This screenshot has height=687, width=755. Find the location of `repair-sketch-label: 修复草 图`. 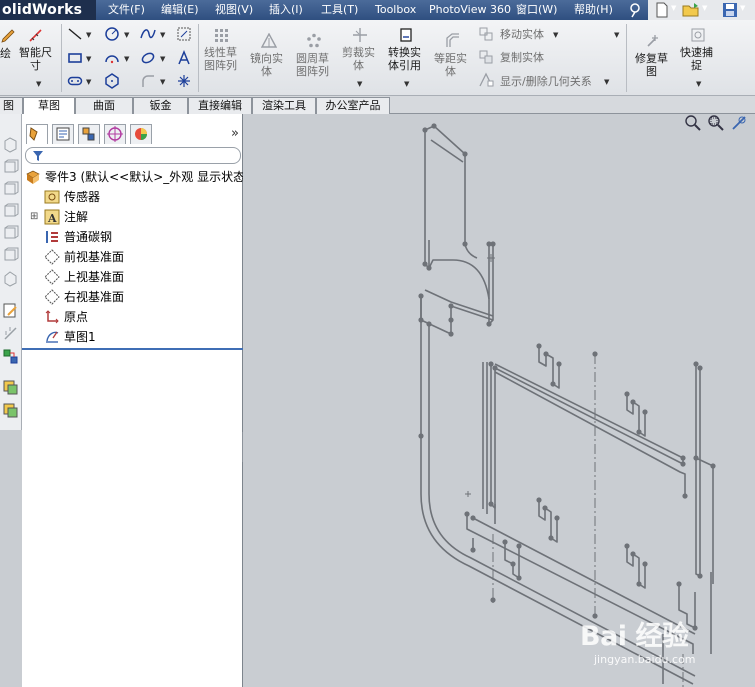

repair-sketch-label: 修复草 图 is located at coordinates (651, 65).